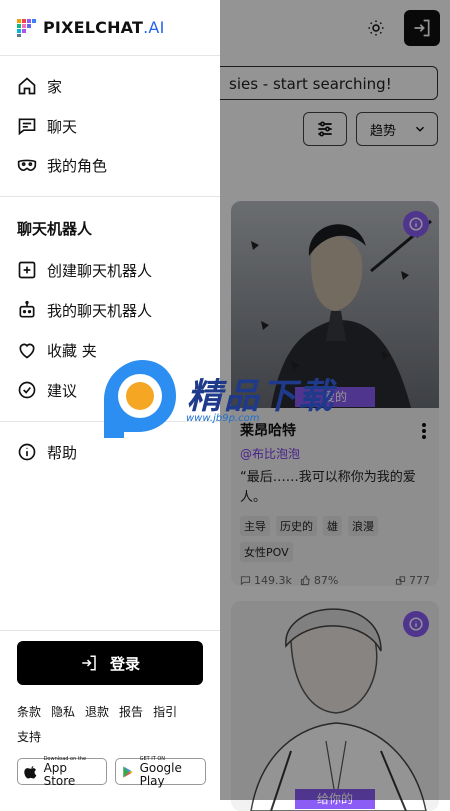 The image size is (450, 811). What do you see at coordinates (104, 27) in the screenshot?
I see `logo-text: PIXELCHAT.AI` at bounding box center [104, 27].